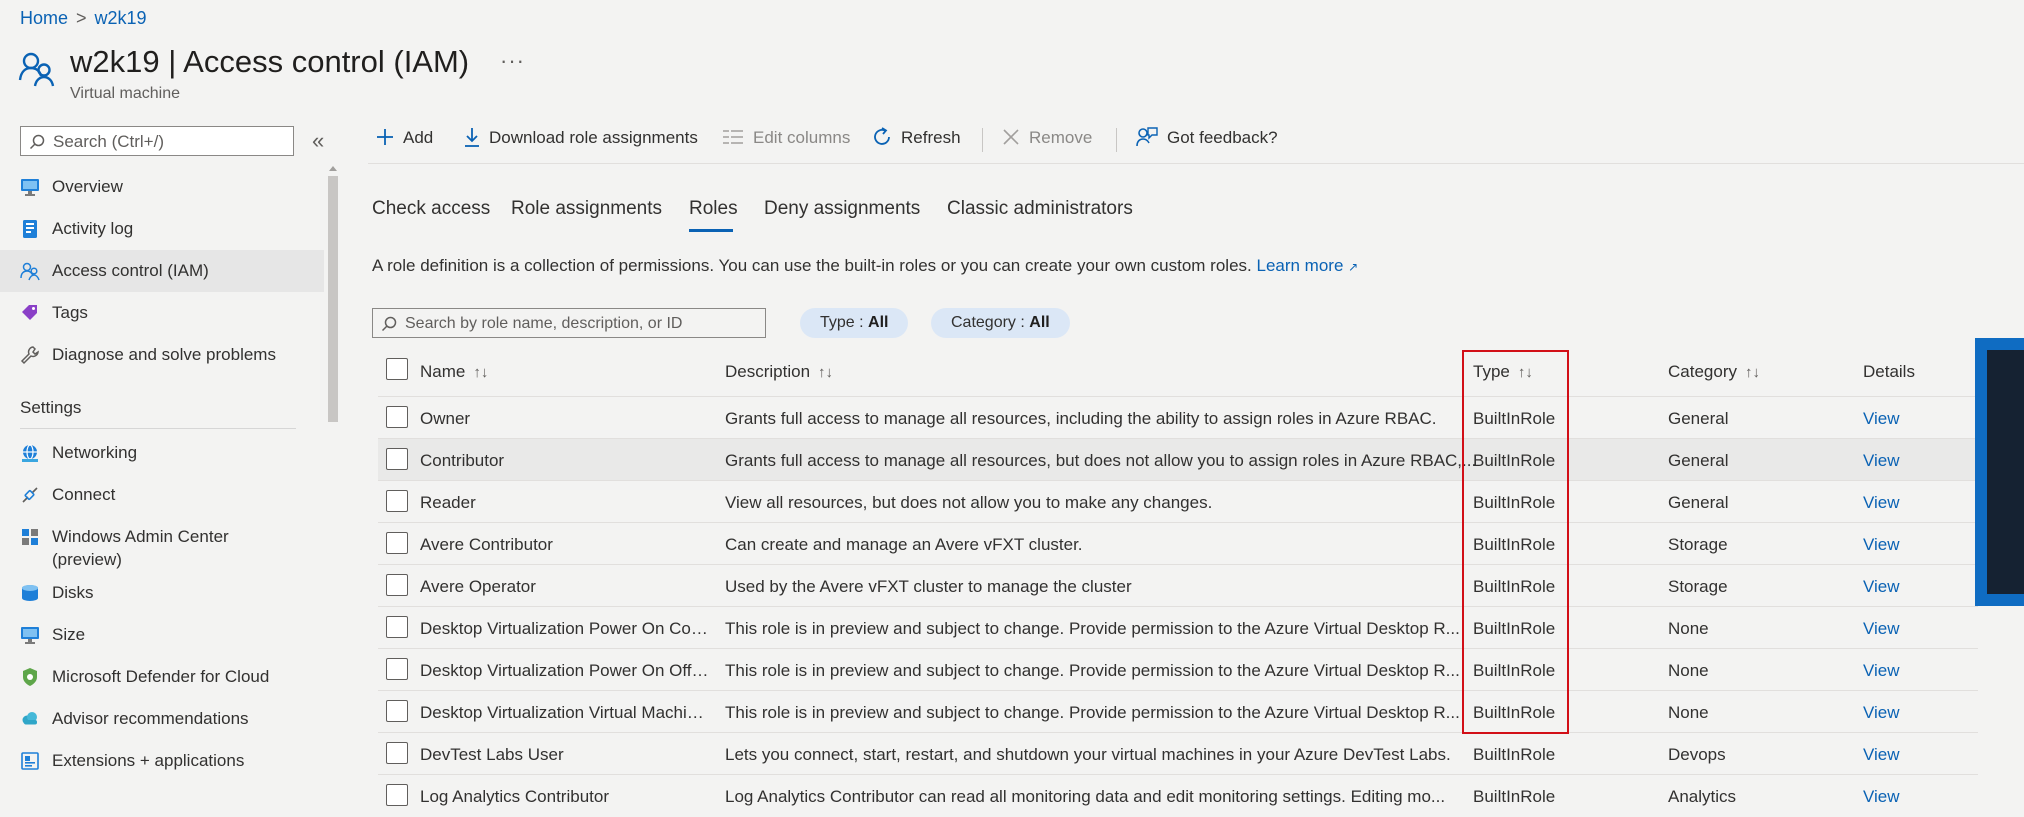  Describe the element at coordinates (162, 355) in the screenshot. I see `sidebar-item-diagnose: Diagnose and solve problems` at that location.